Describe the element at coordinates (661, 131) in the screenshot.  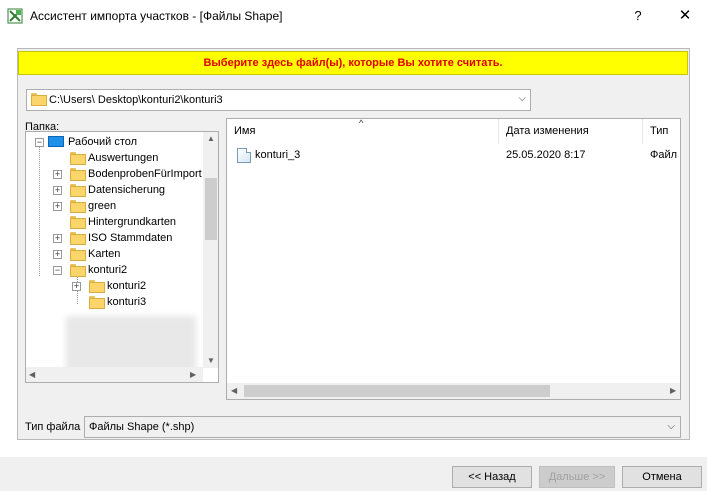
I see `column-header-type: Тип` at that location.